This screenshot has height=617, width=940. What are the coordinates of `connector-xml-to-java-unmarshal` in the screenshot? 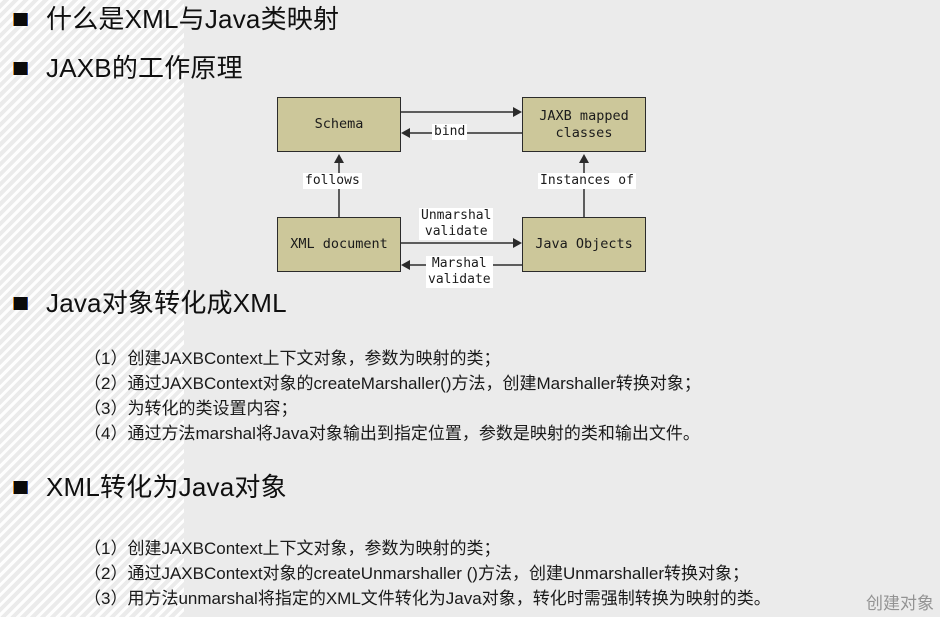 It's located at (457, 243).